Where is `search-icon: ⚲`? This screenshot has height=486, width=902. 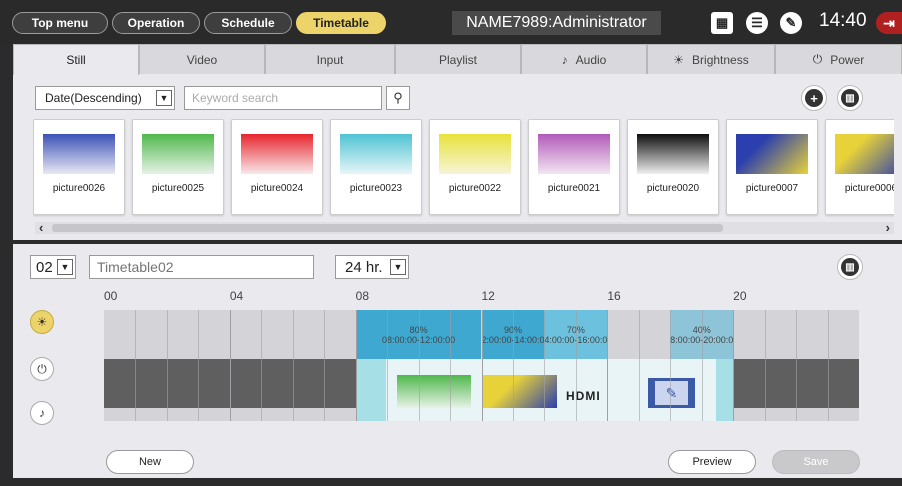 search-icon: ⚲ is located at coordinates (398, 98).